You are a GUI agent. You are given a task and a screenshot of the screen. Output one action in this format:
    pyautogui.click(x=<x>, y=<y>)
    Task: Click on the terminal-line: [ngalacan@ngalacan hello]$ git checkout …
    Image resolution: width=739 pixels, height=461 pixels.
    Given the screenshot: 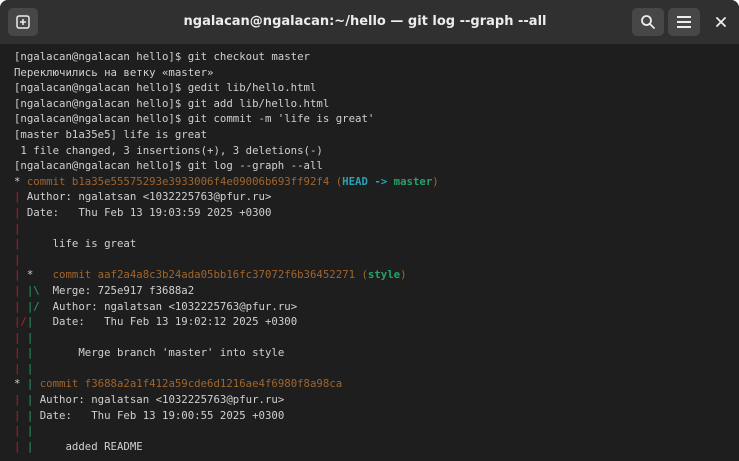 What is the action you would take?
    pyautogui.click(x=376, y=57)
    